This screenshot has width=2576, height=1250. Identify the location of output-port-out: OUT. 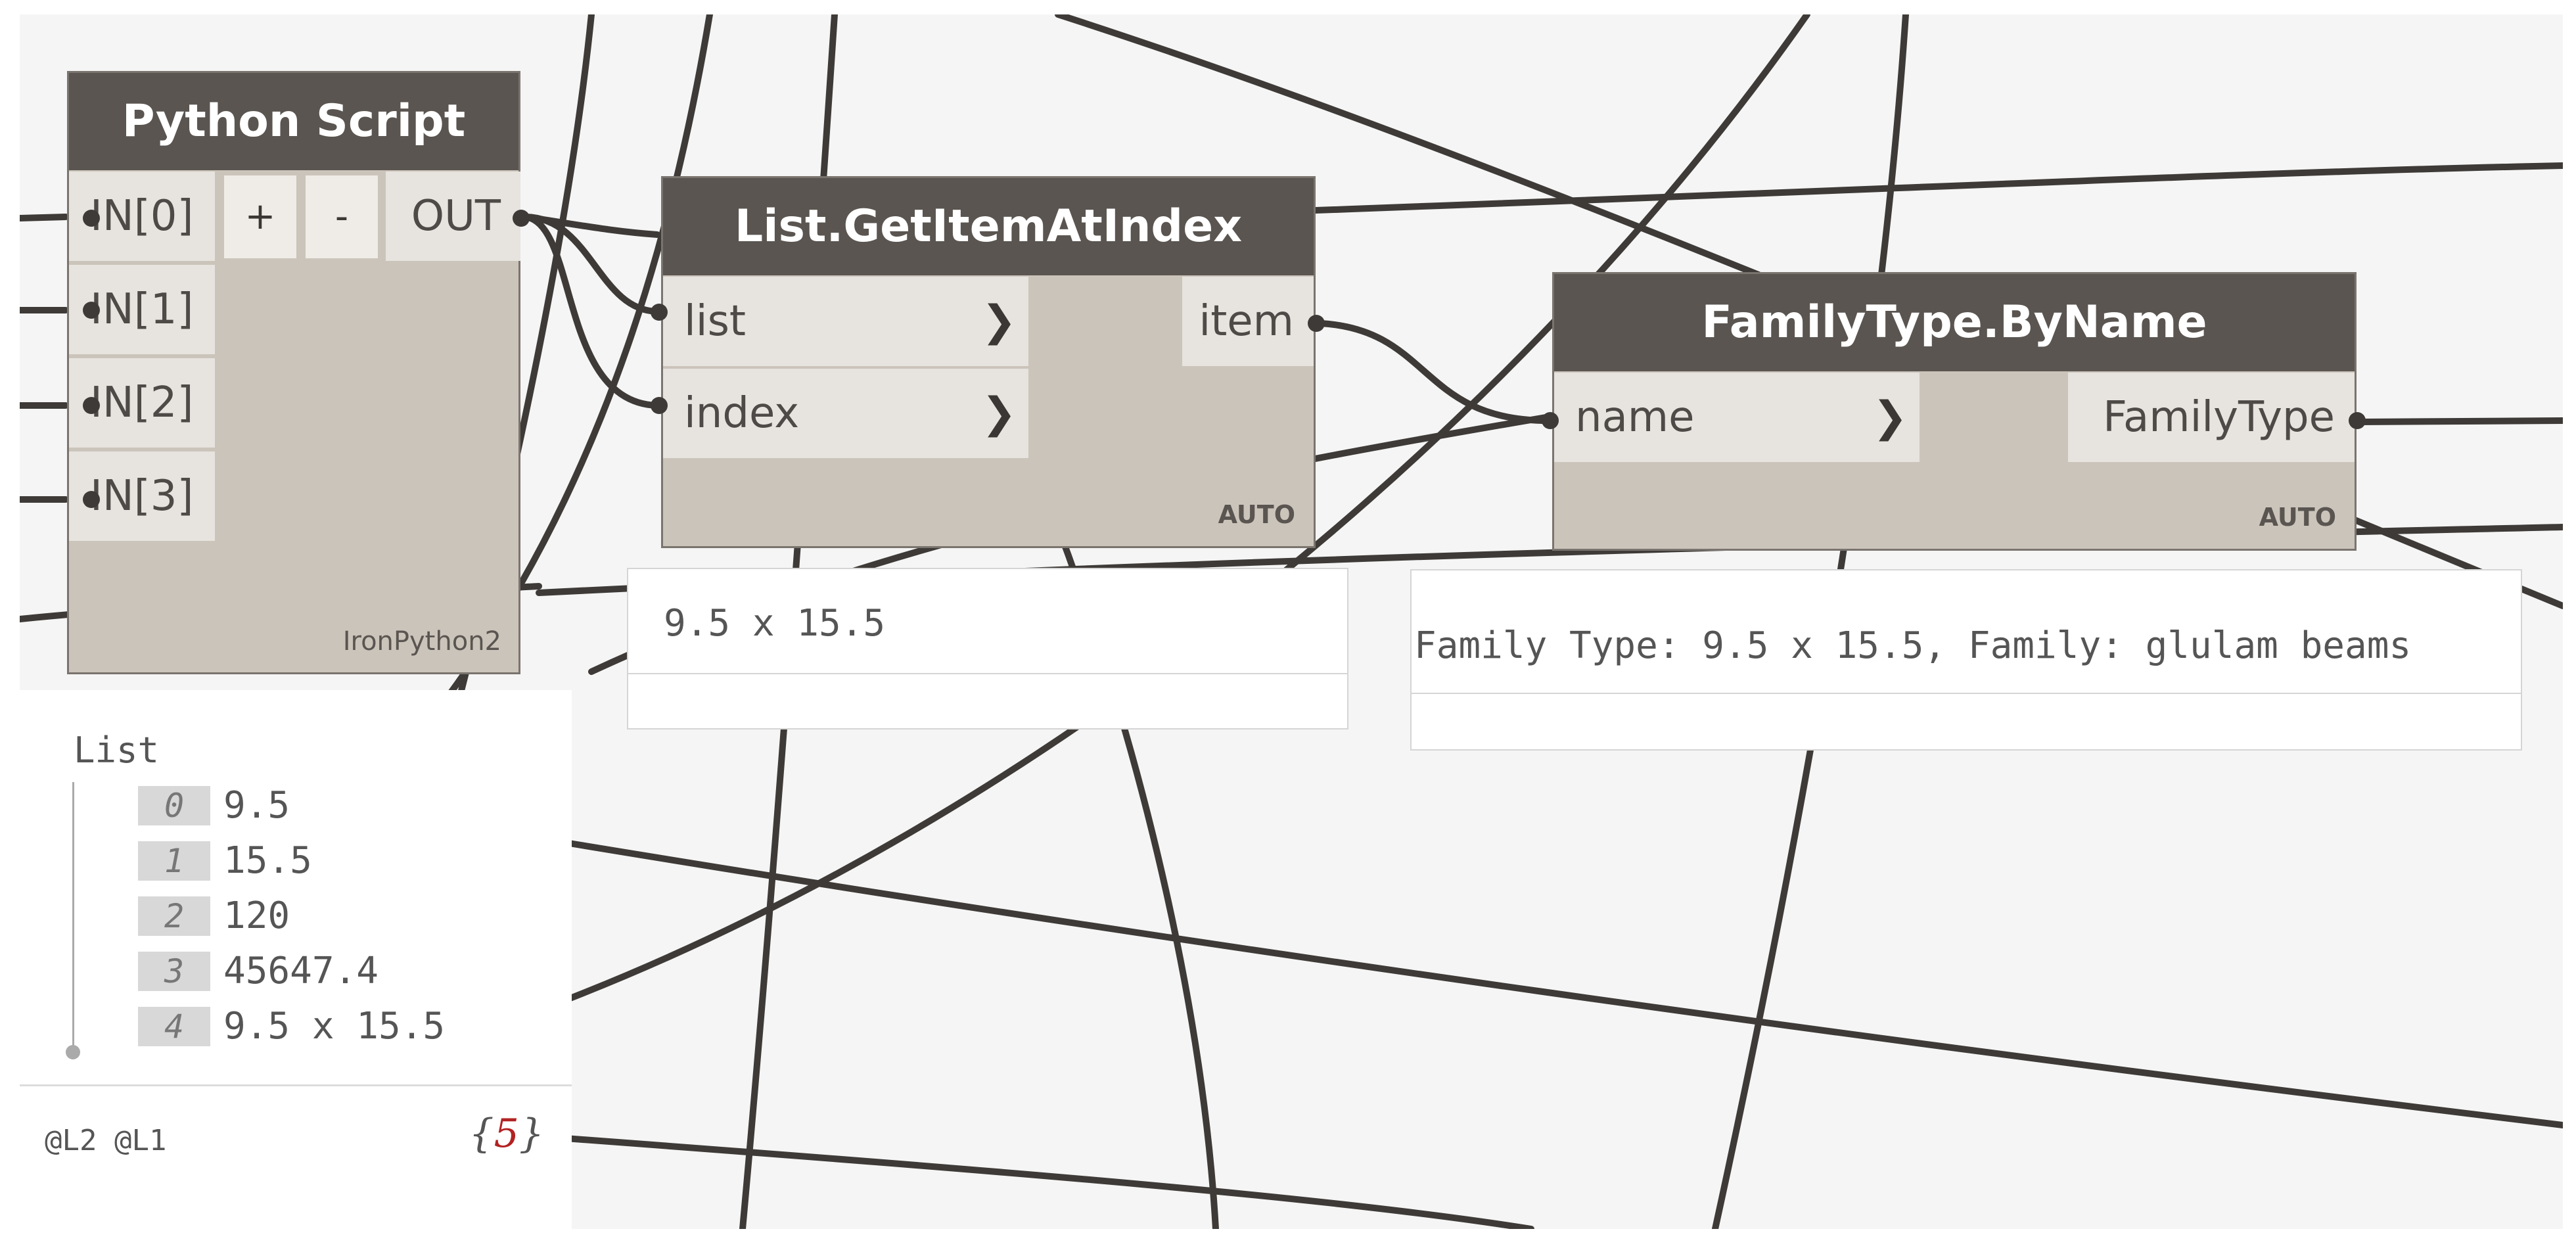
(453, 216).